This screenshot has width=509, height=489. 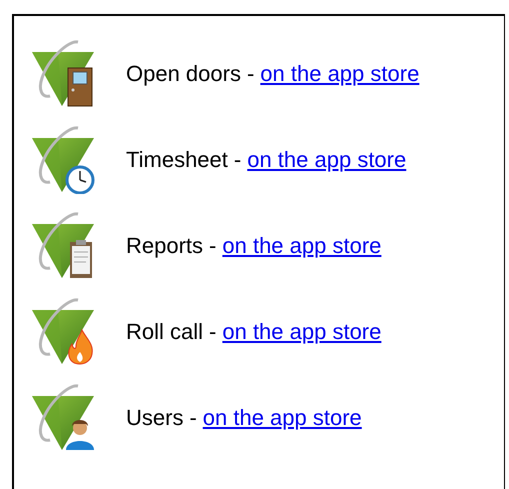 I want to click on app-name: Users, so click(x=155, y=417).